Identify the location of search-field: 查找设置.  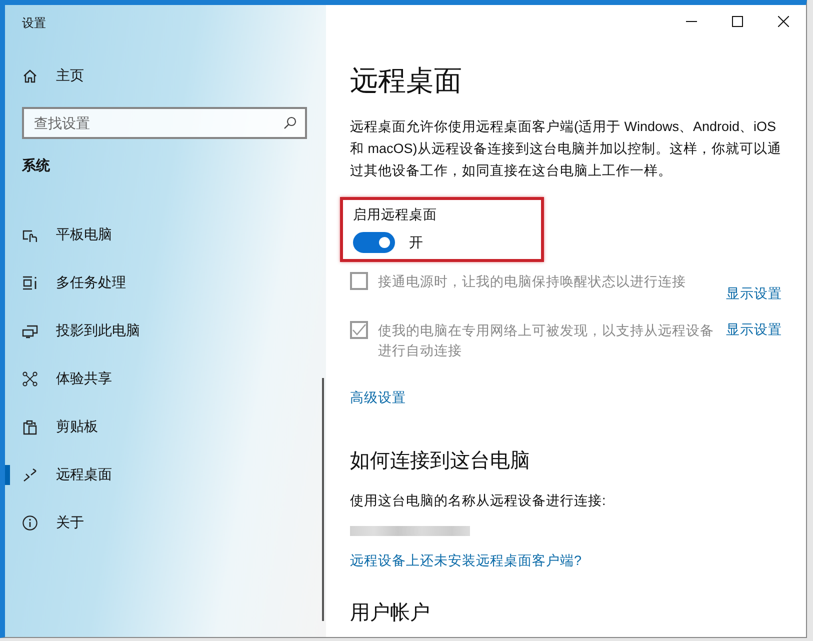
(164, 123).